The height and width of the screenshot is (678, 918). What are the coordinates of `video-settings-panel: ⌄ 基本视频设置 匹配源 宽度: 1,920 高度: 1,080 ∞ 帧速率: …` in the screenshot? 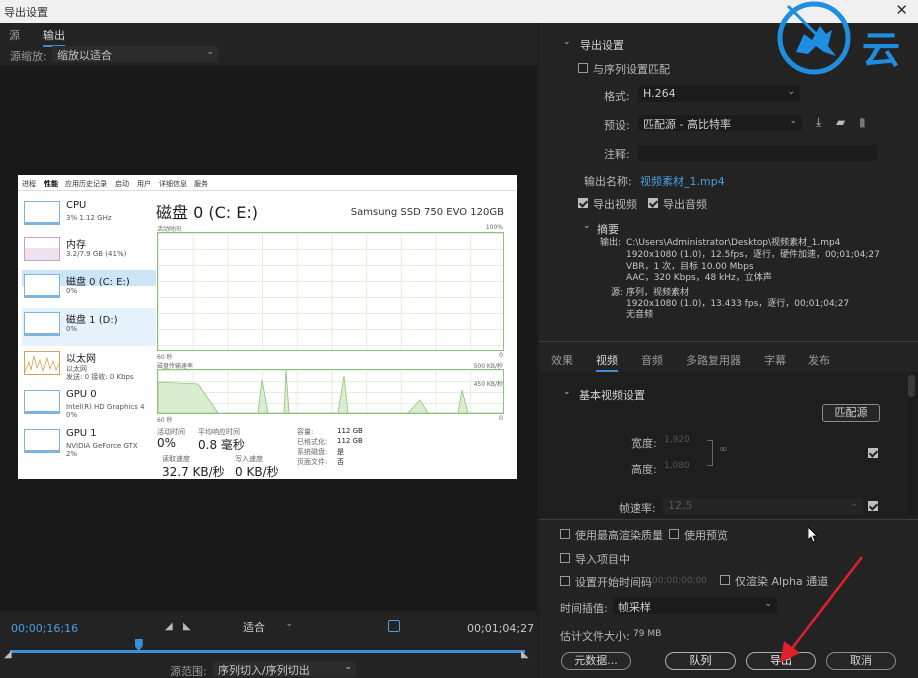 It's located at (728, 445).